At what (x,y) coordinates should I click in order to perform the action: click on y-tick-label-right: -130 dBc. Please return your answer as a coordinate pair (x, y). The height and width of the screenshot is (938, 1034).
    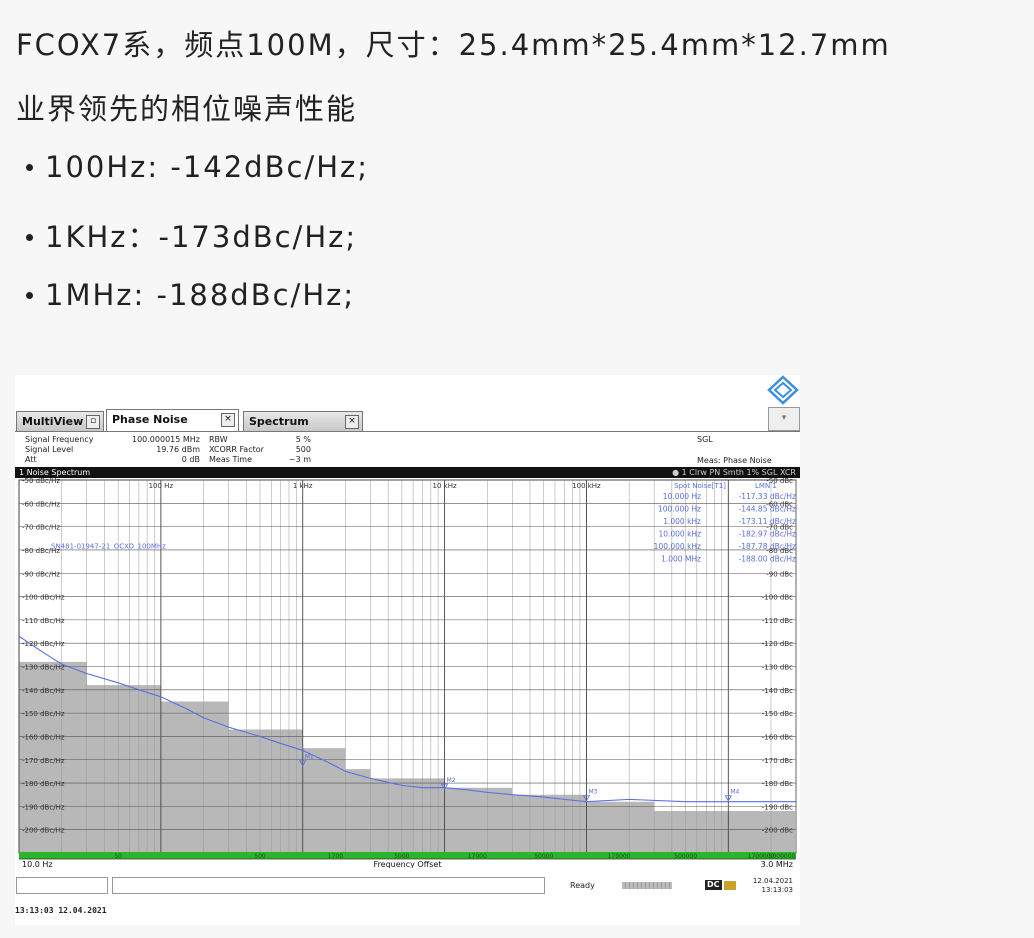
    Looking at the image, I should click on (777, 668).